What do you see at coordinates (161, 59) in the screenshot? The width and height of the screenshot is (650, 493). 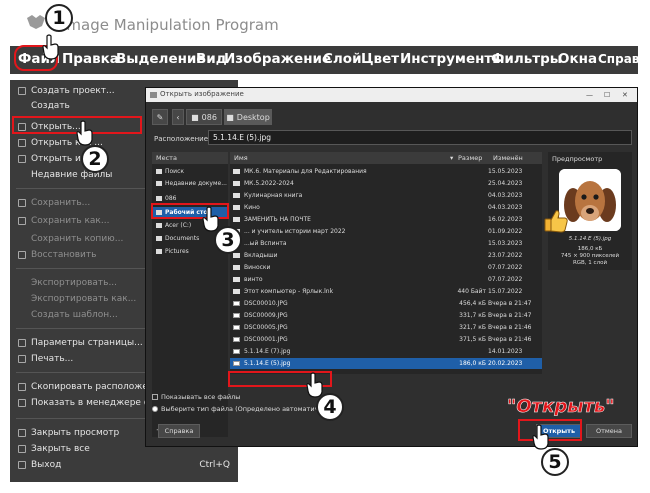 I see `menu-select: Выделение` at bounding box center [161, 59].